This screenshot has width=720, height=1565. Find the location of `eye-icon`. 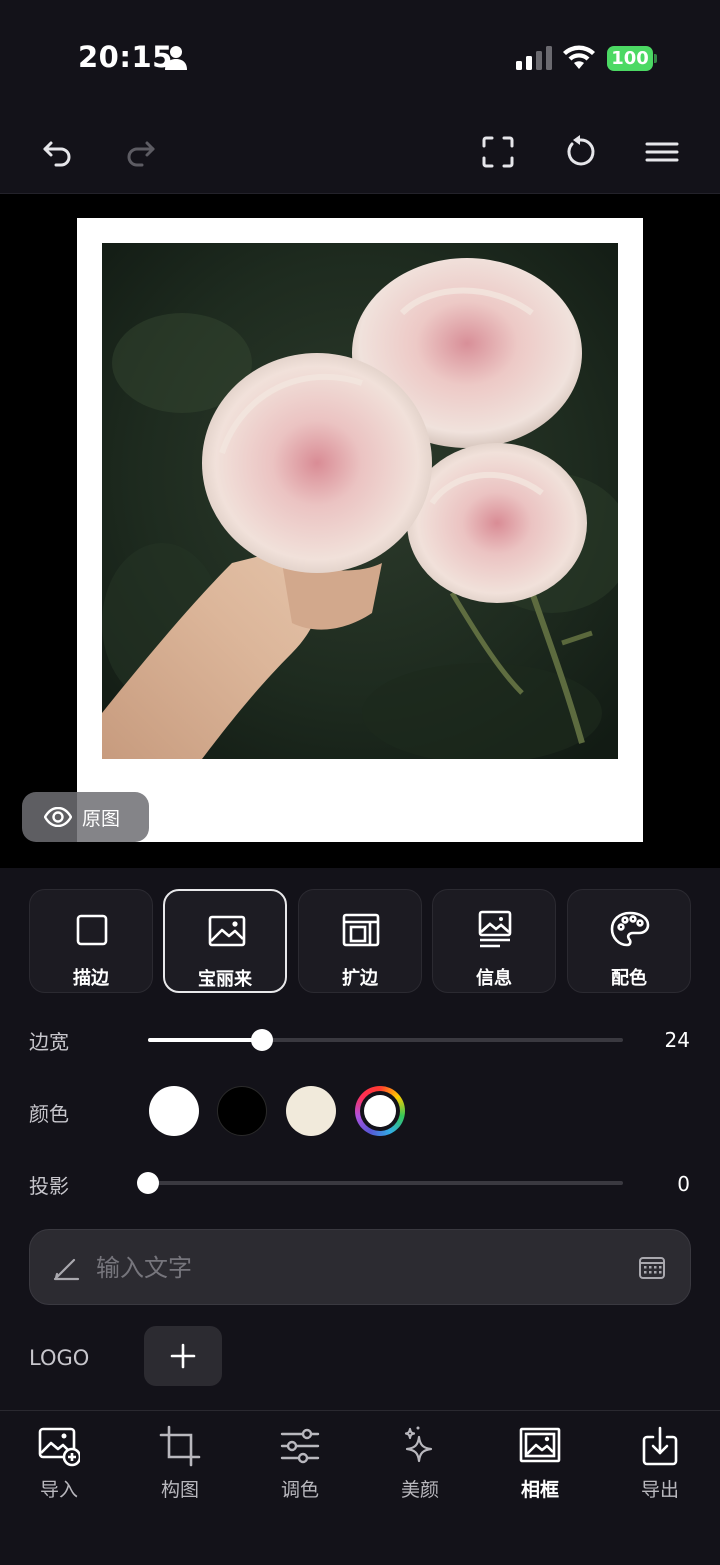

eye-icon is located at coordinates (58, 817).